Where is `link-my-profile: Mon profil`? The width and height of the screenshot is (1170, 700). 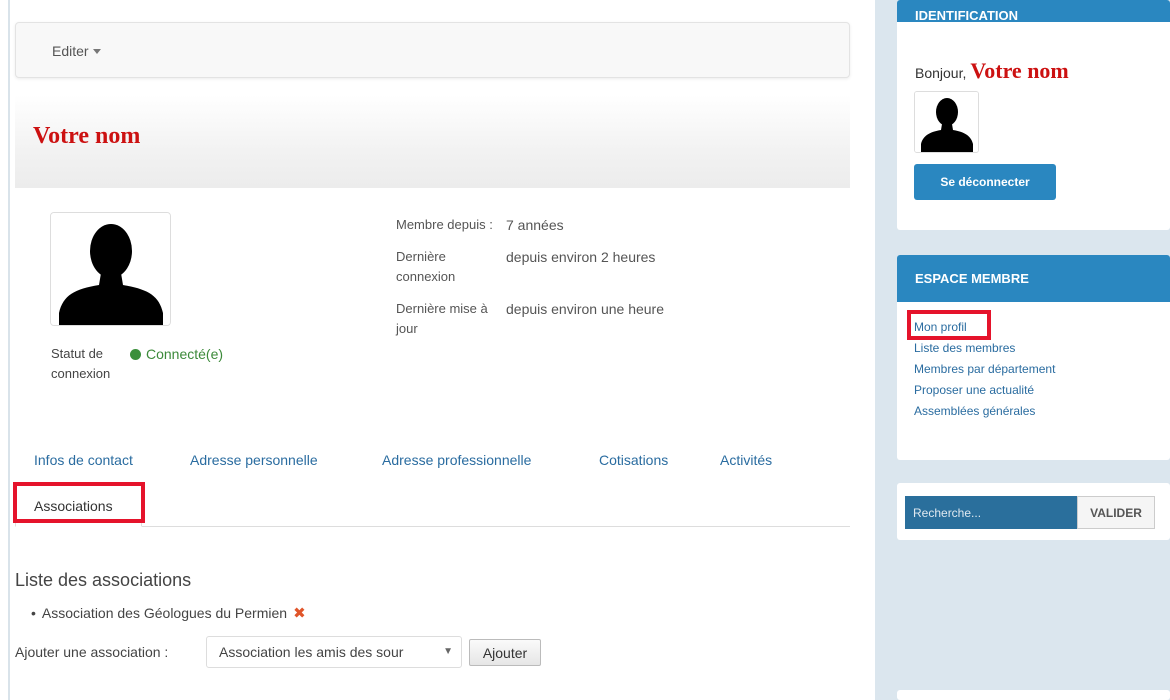
link-my-profile: Mon profil is located at coordinates (984, 327).